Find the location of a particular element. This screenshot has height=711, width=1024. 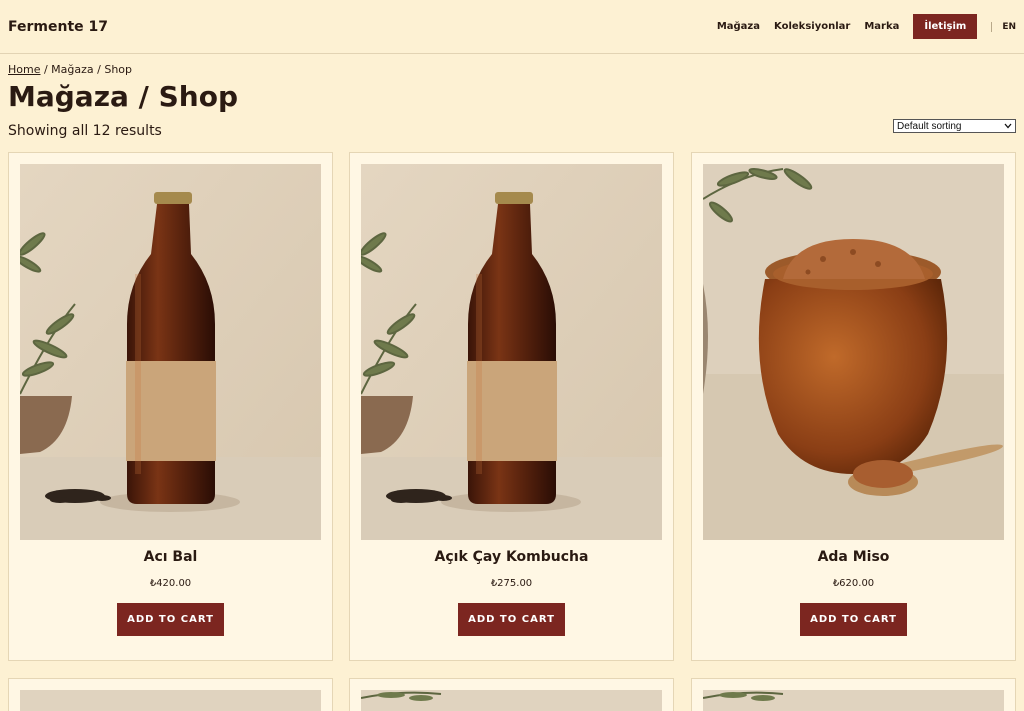

product-name: Acı Bal is located at coordinates (170, 557).